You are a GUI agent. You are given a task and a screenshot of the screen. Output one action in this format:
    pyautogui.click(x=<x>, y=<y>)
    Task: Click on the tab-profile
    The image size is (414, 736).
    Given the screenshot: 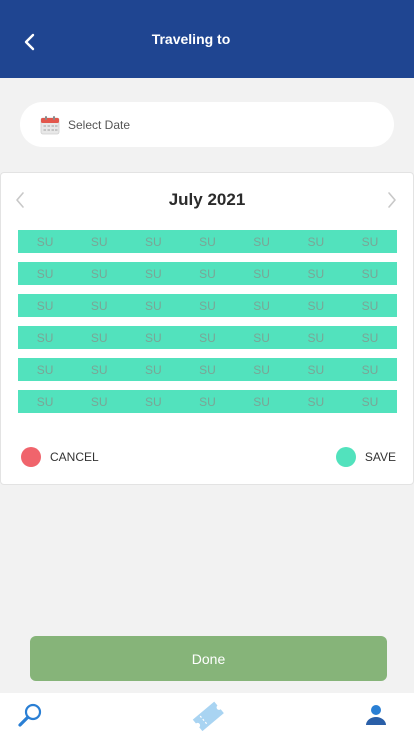 What is the action you would take?
    pyautogui.click(x=376, y=715)
    